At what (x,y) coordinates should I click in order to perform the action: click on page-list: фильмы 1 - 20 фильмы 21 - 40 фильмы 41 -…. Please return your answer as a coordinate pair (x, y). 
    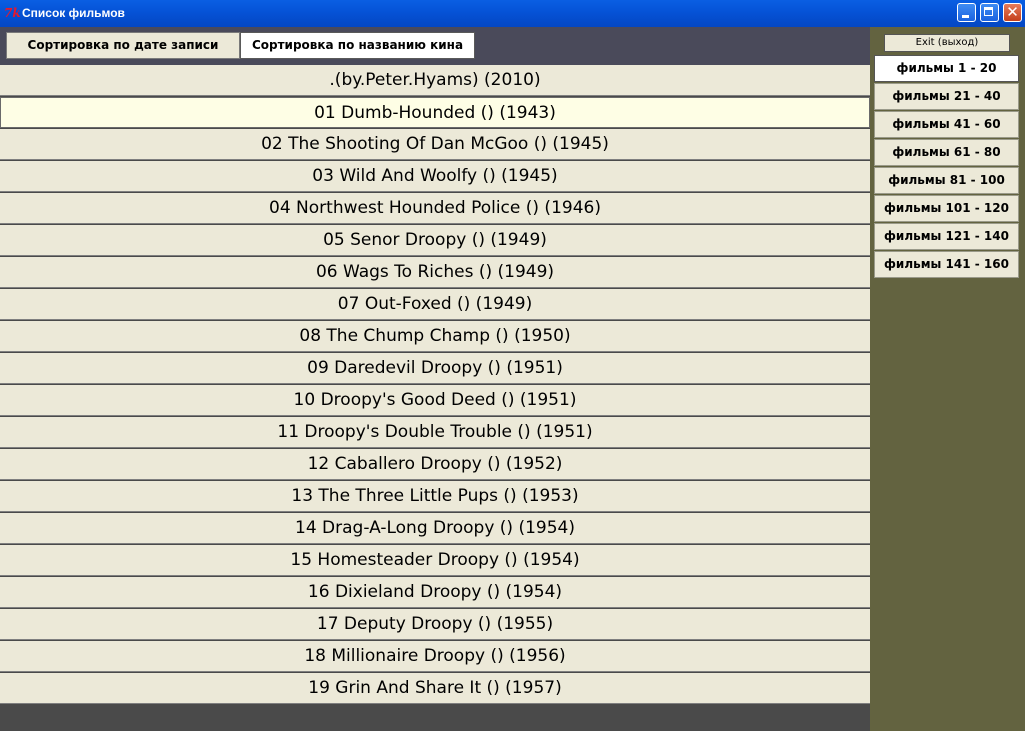
    Looking at the image, I should click on (946, 167).